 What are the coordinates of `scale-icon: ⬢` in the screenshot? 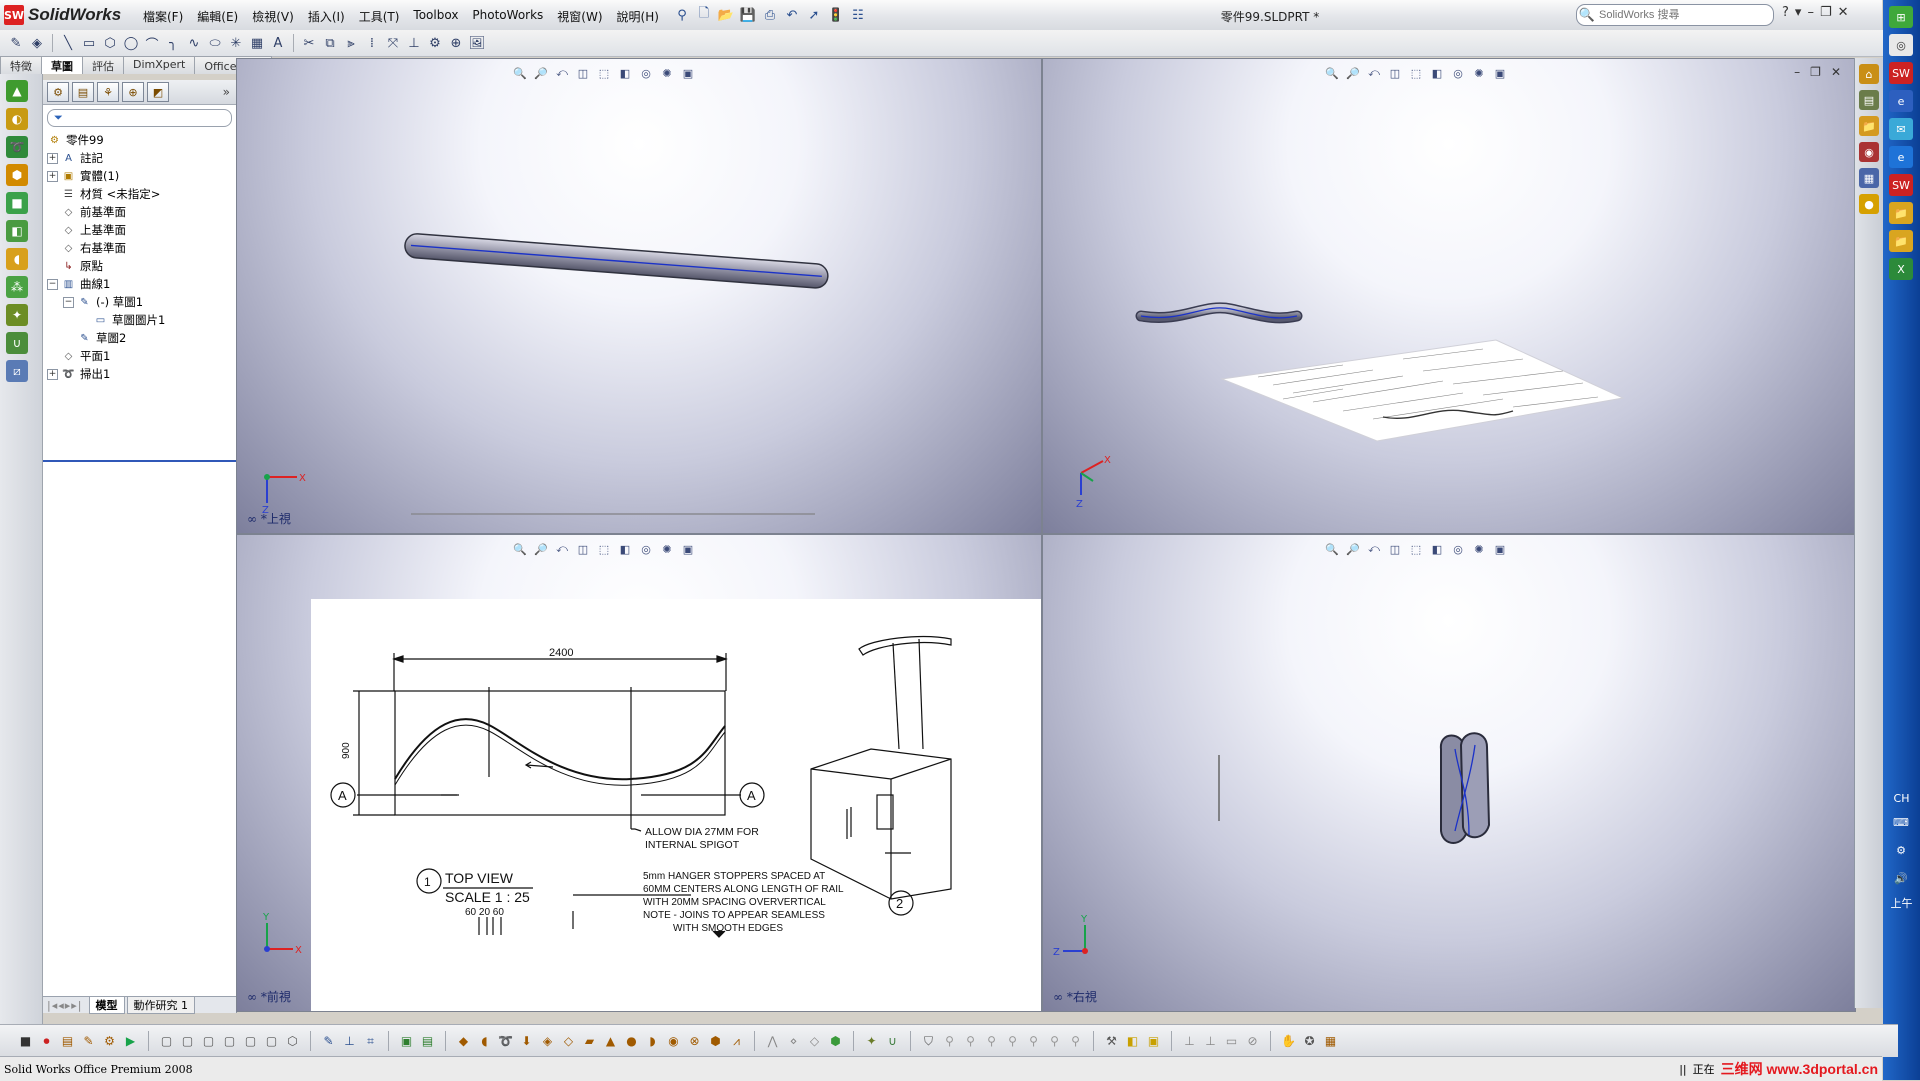 It's located at (715, 1041).